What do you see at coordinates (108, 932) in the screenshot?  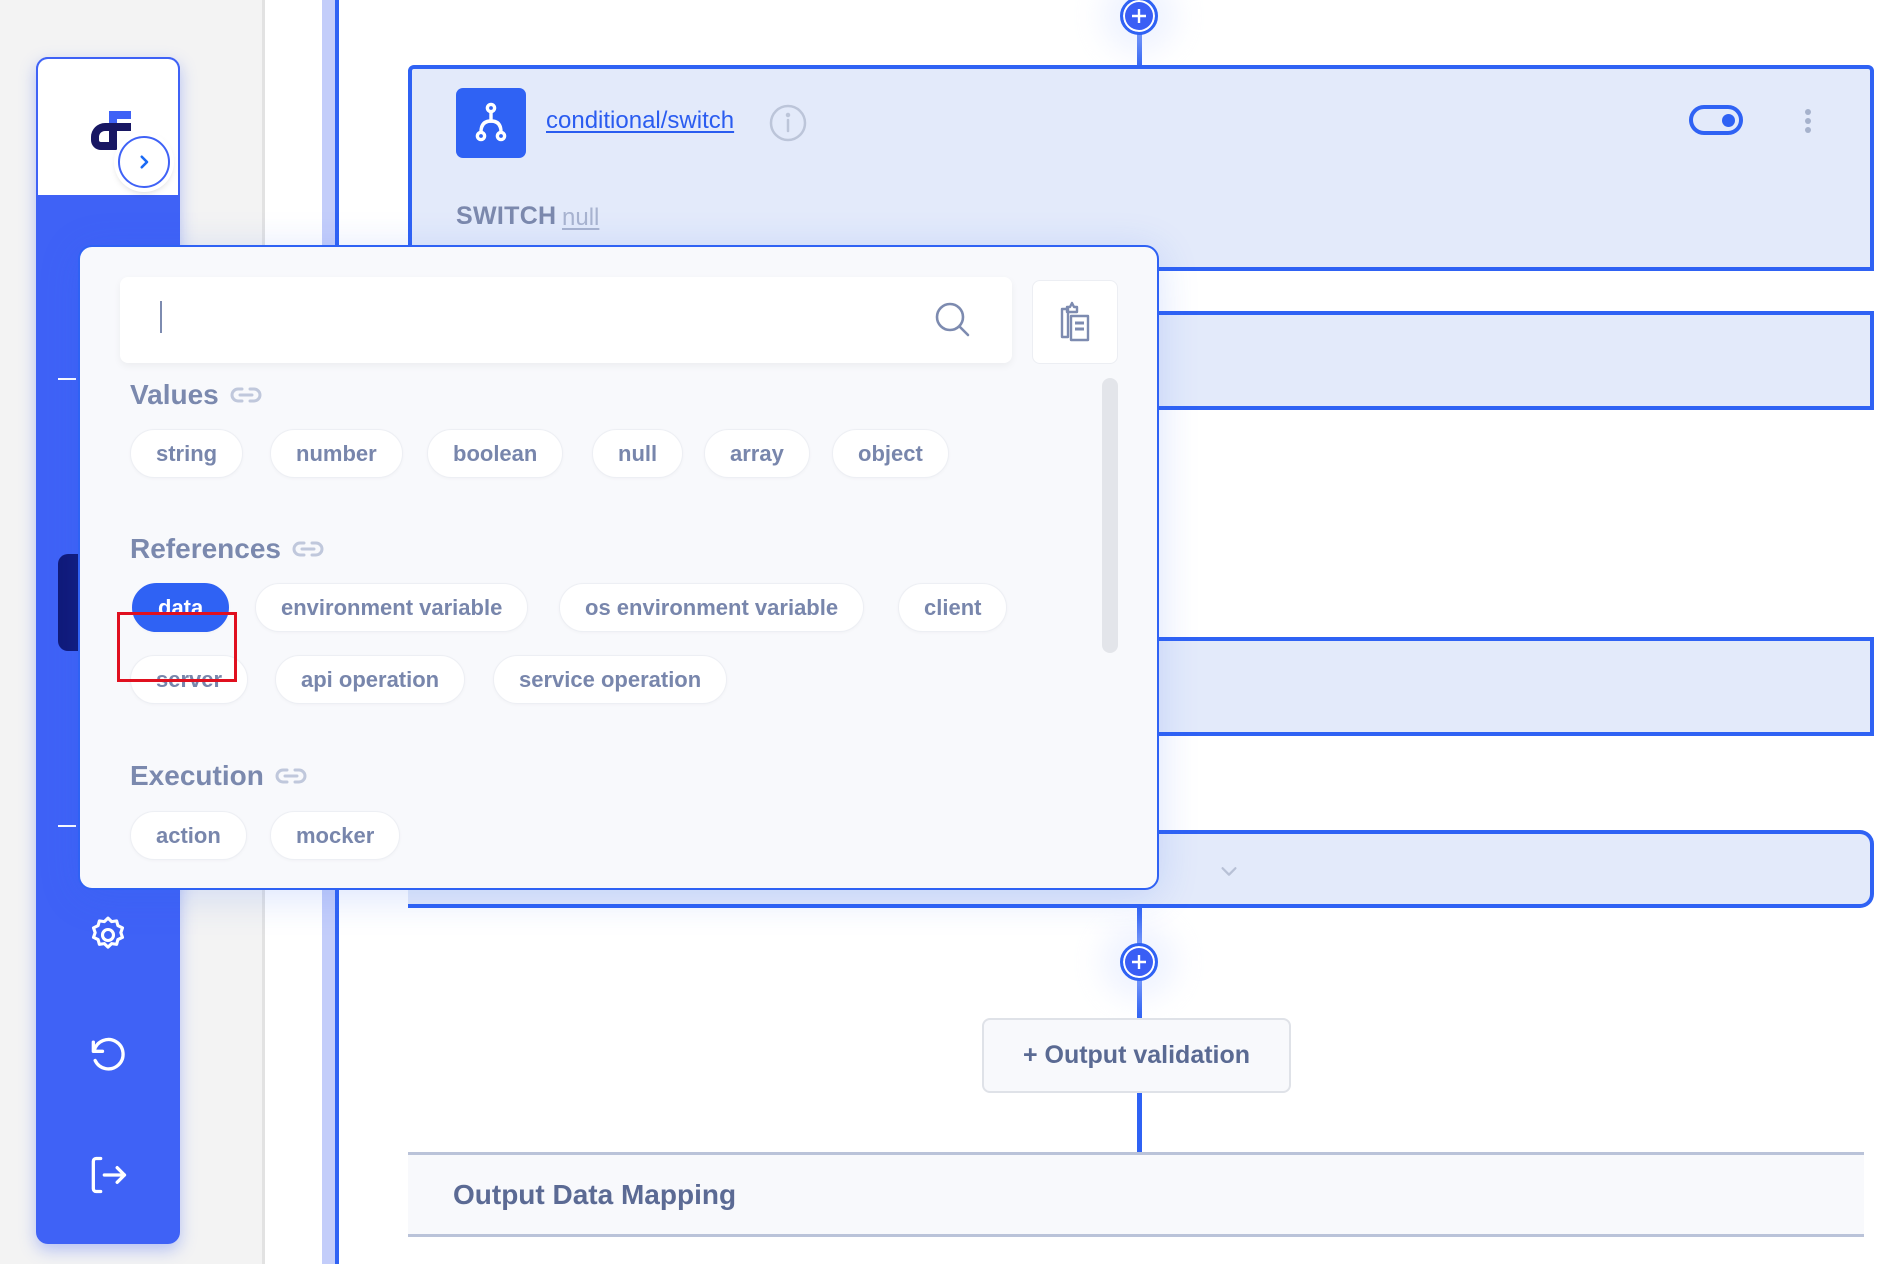 I see `gear-icon` at bounding box center [108, 932].